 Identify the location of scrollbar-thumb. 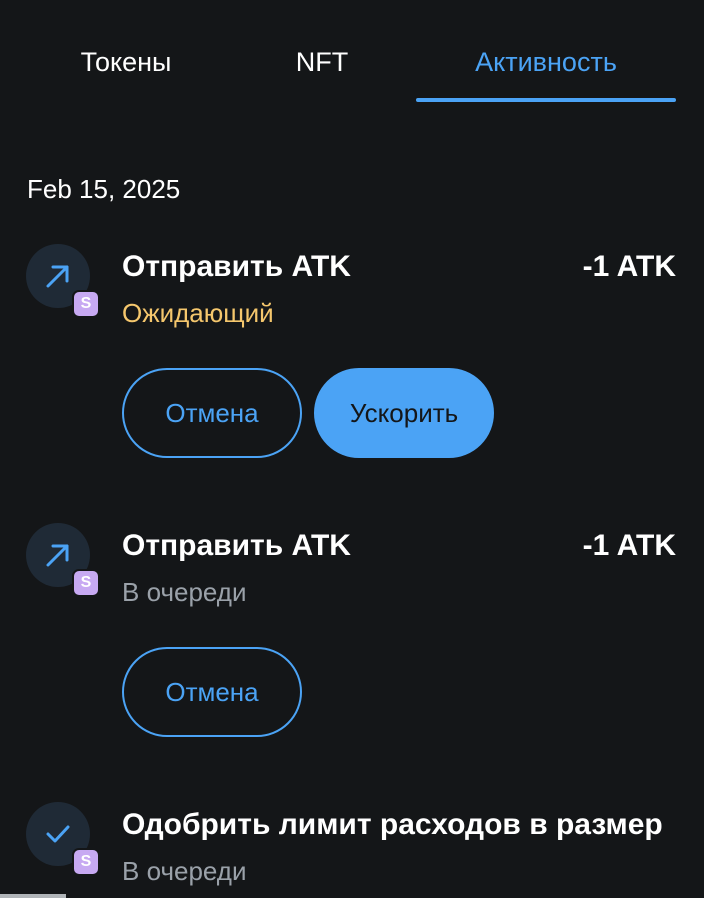
(33, 896).